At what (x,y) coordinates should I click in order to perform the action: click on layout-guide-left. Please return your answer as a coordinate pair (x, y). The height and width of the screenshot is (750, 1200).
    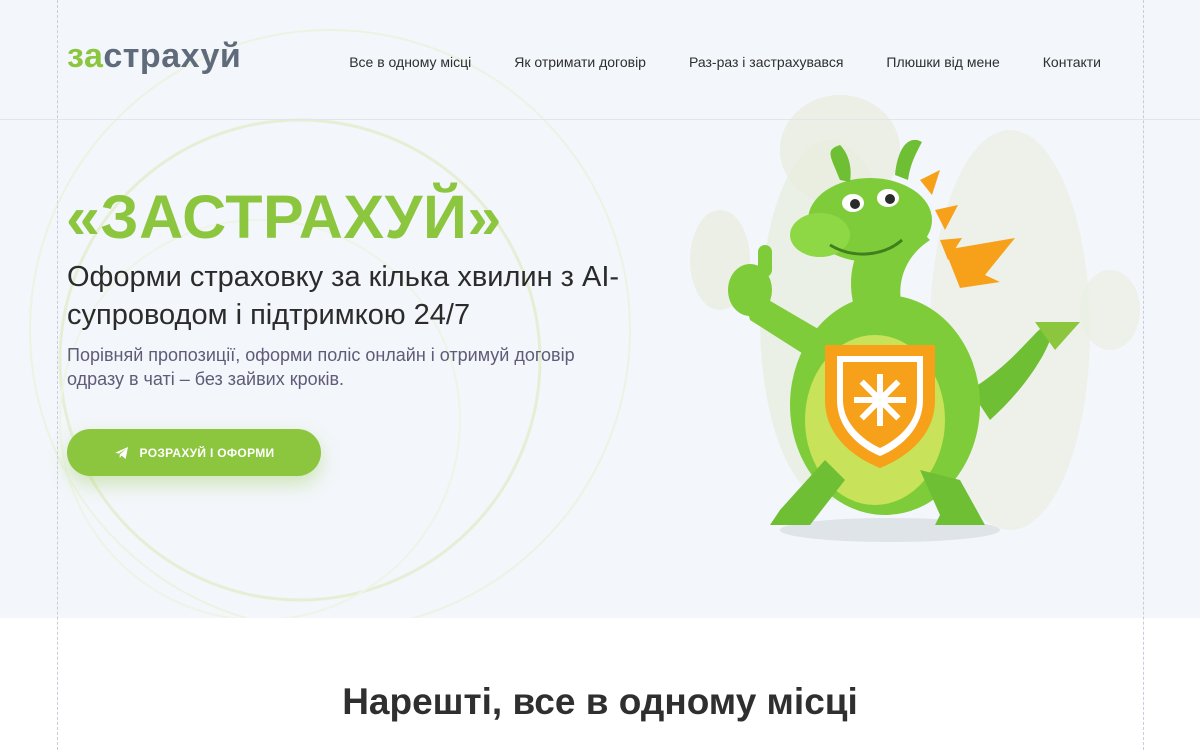
    Looking at the image, I should click on (57, 375).